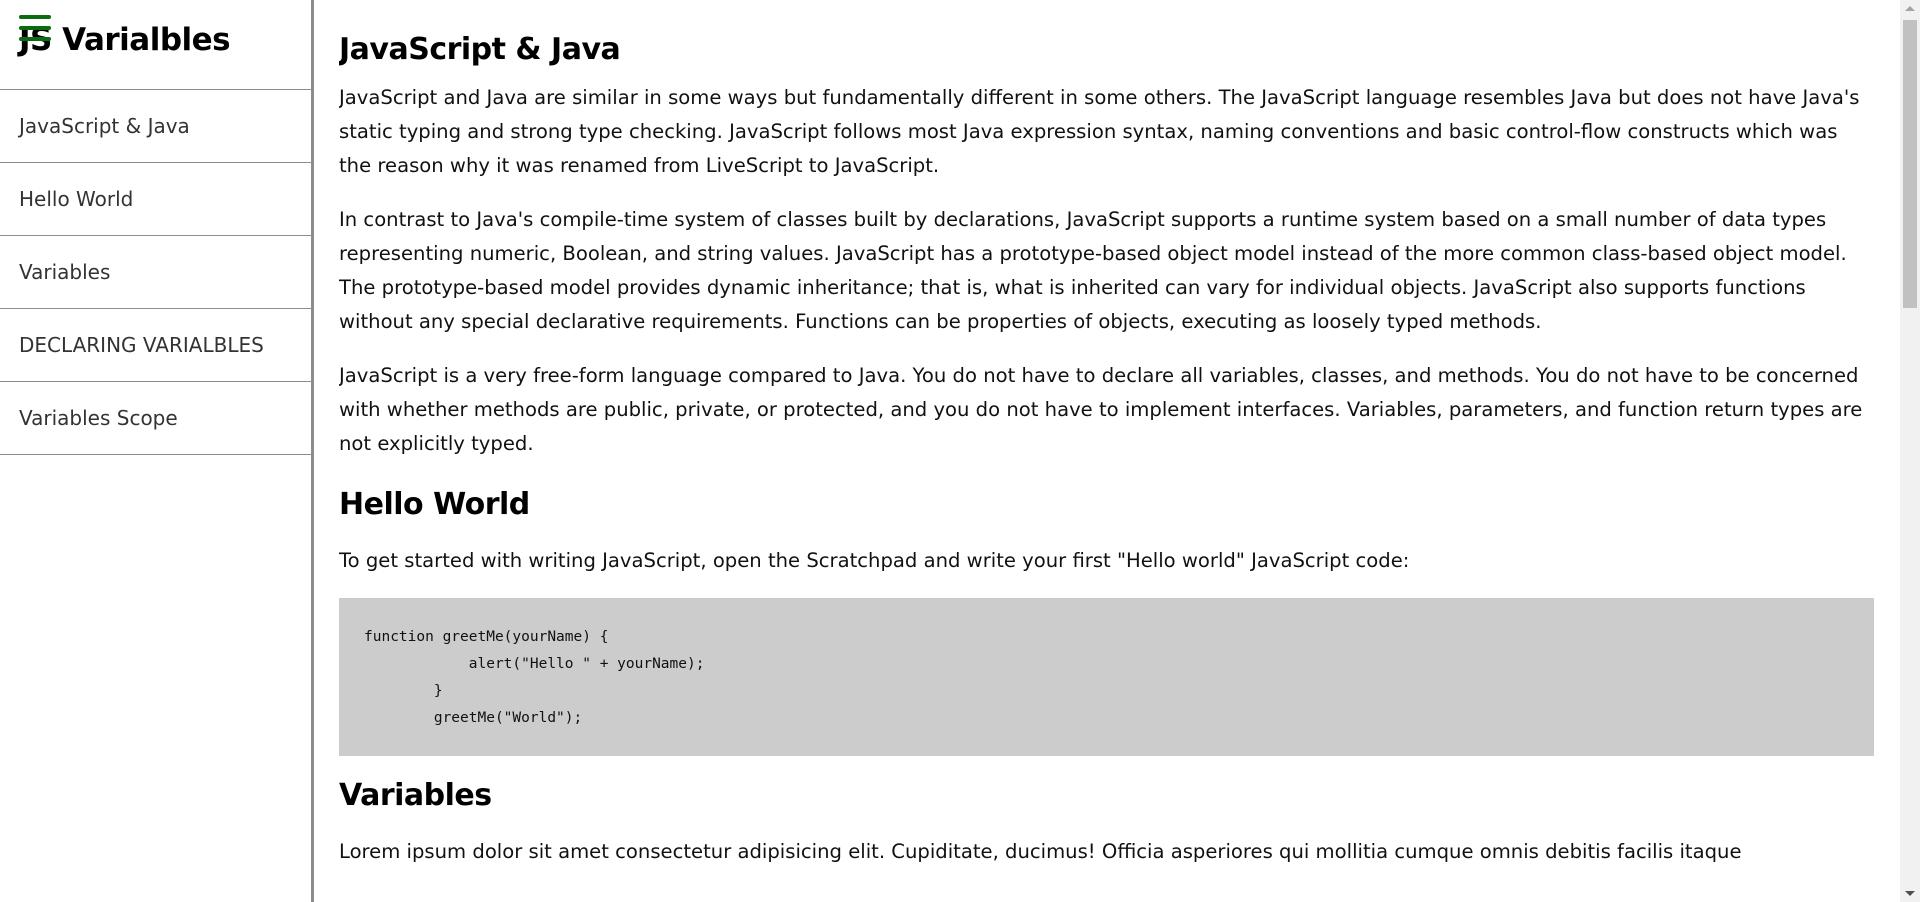 The image size is (1920, 902). I want to click on sidebar-item-hello-world: Hello World, so click(155, 199).